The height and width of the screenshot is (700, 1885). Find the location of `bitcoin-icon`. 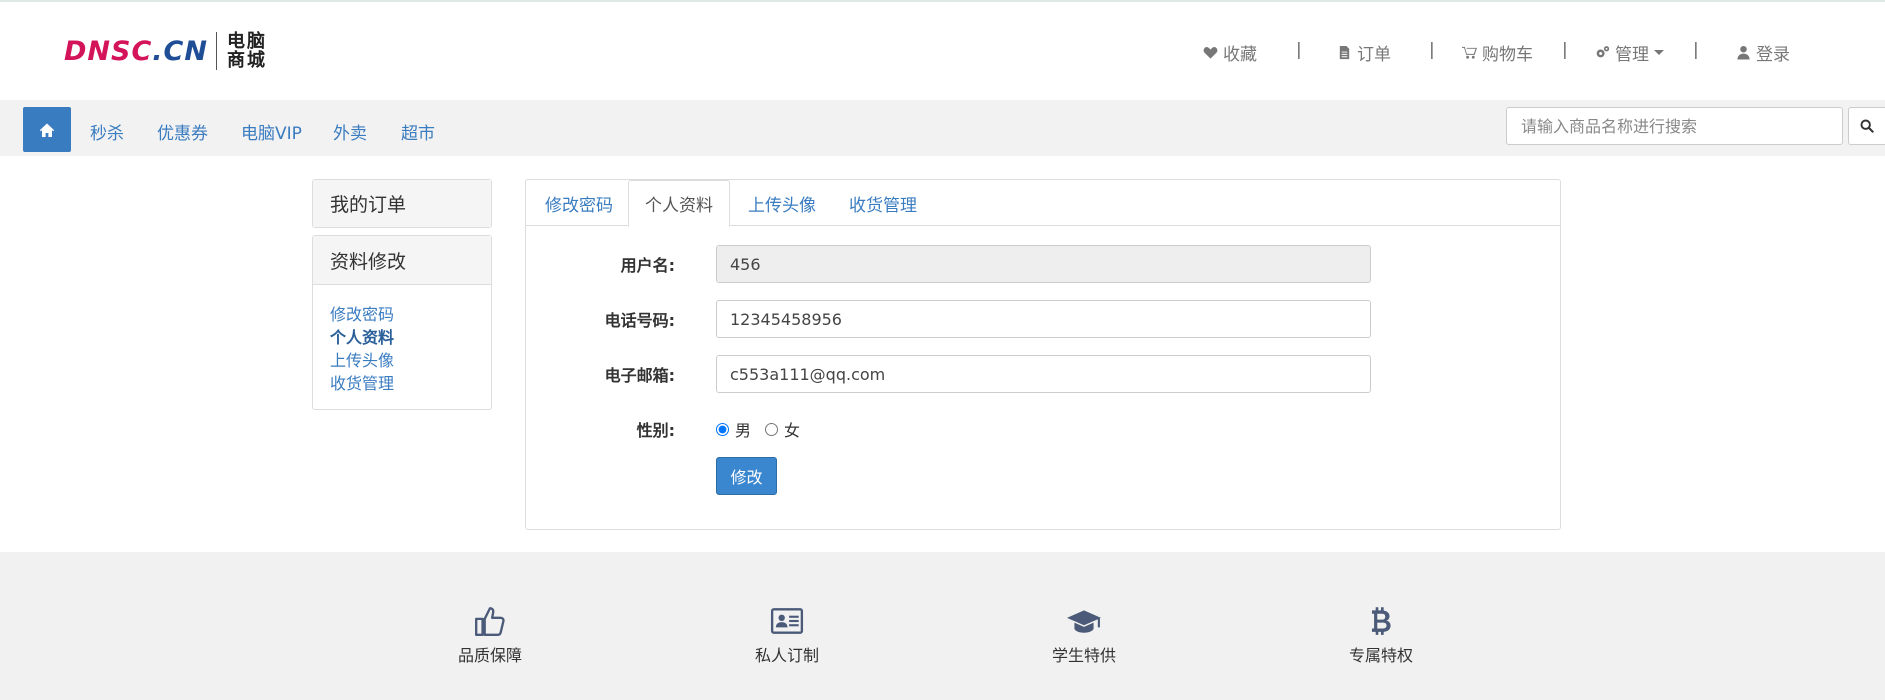

bitcoin-icon is located at coordinates (1381, 621).